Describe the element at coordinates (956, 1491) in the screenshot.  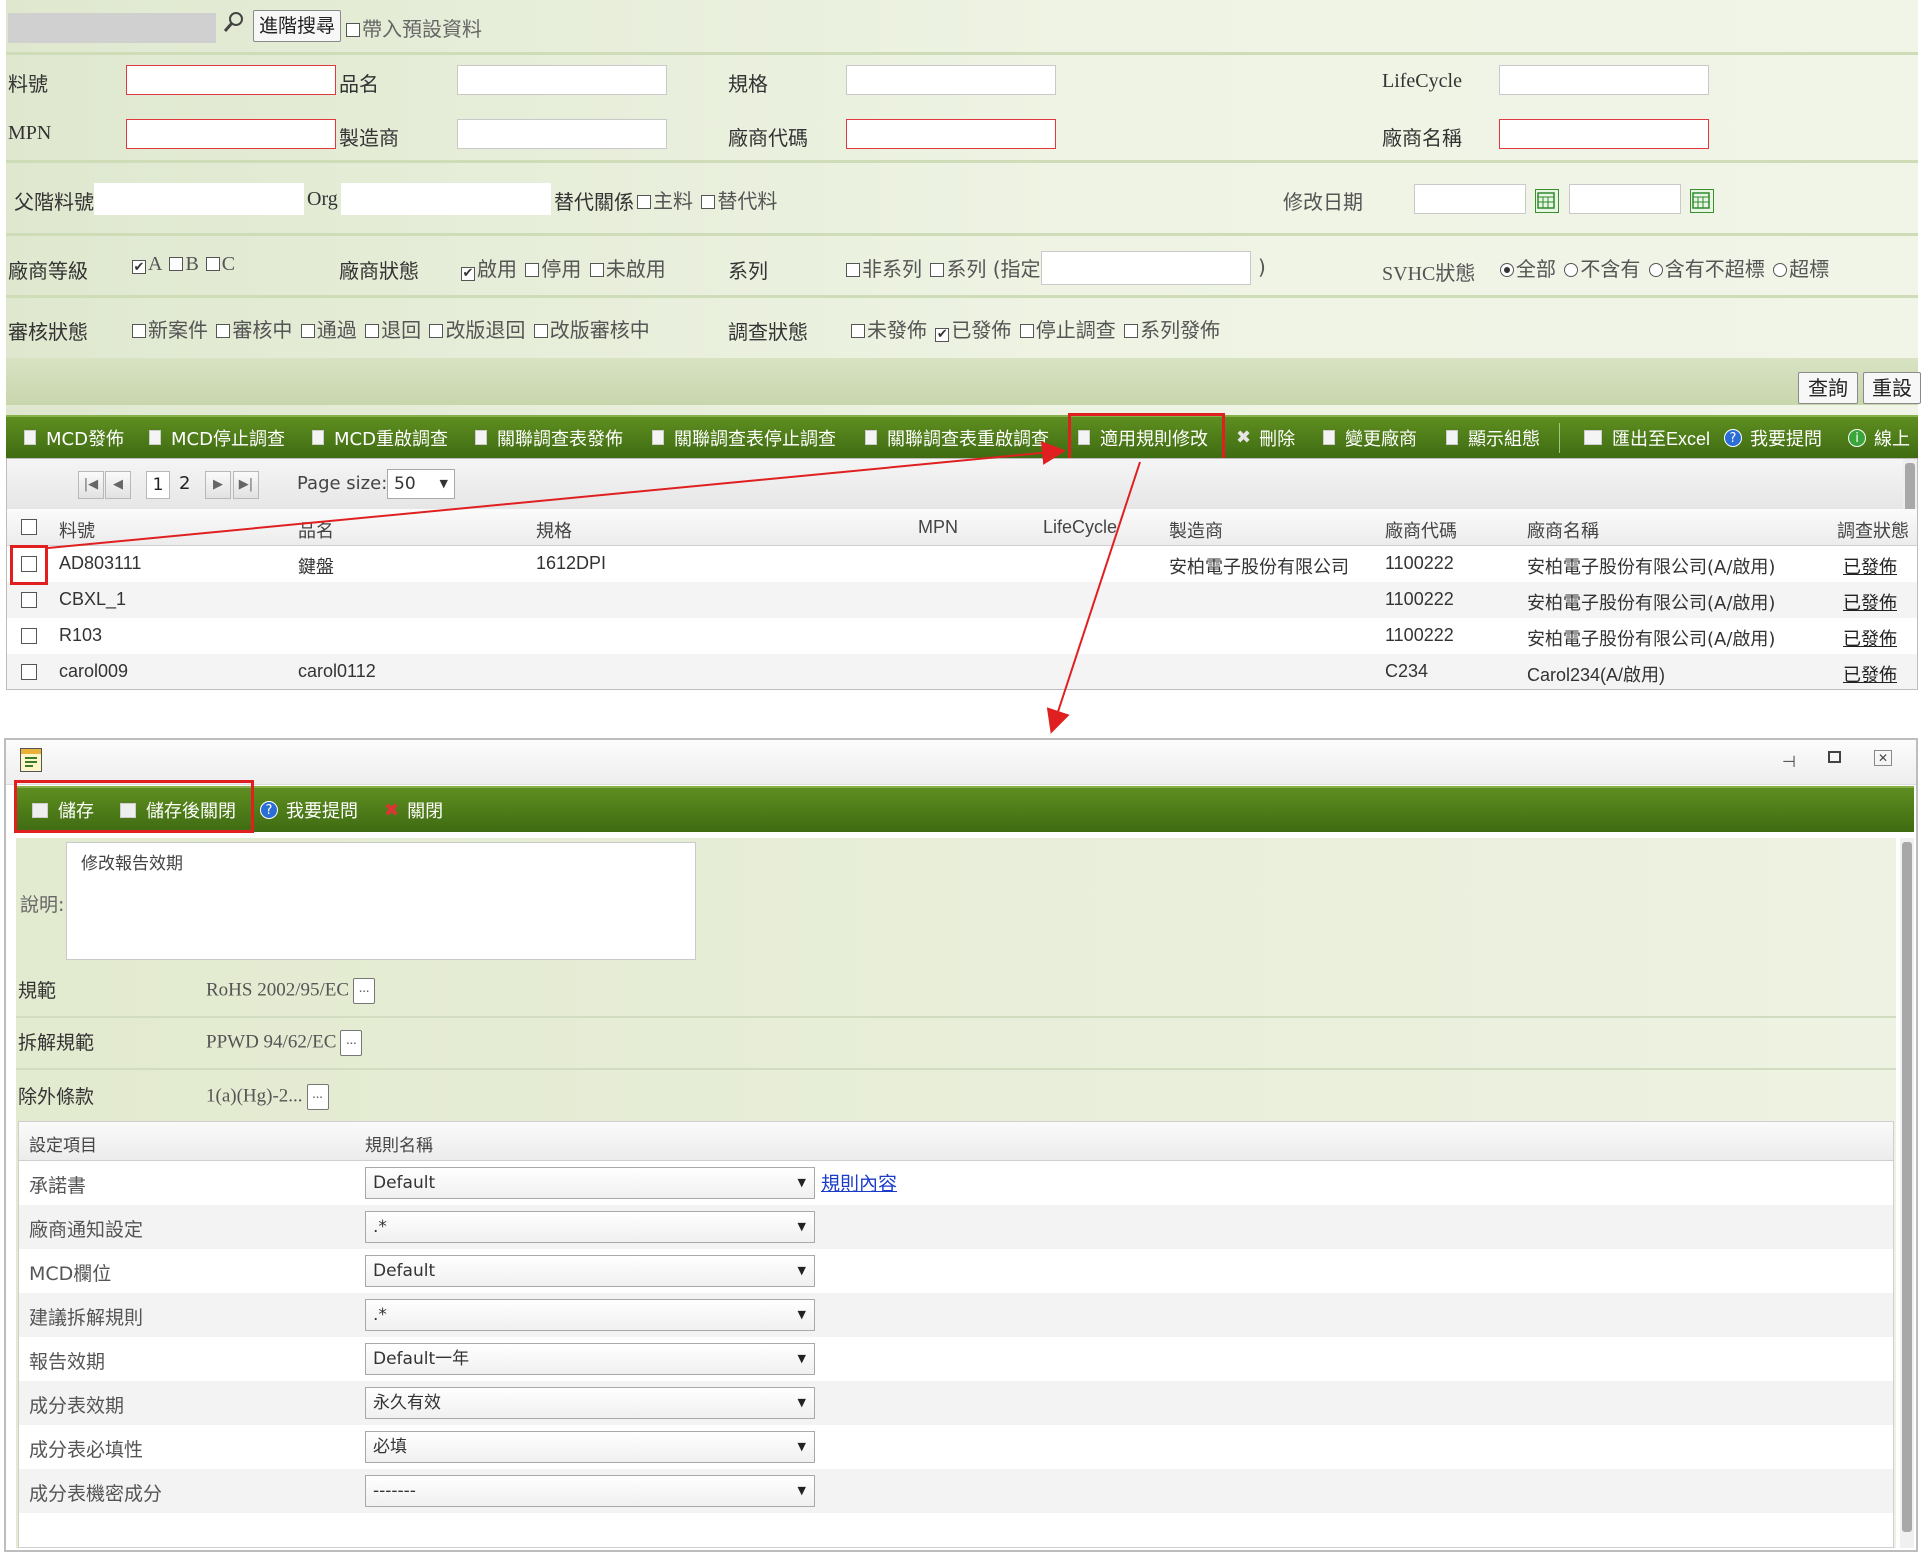
I see `rule-row: 成分表機密成分 -------` at that location.